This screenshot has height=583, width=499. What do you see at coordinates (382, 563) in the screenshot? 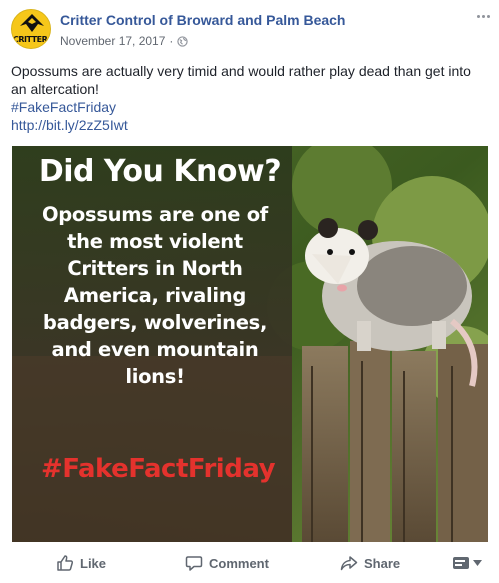
I see `share-label: Share` at bounding box center [382, 563].